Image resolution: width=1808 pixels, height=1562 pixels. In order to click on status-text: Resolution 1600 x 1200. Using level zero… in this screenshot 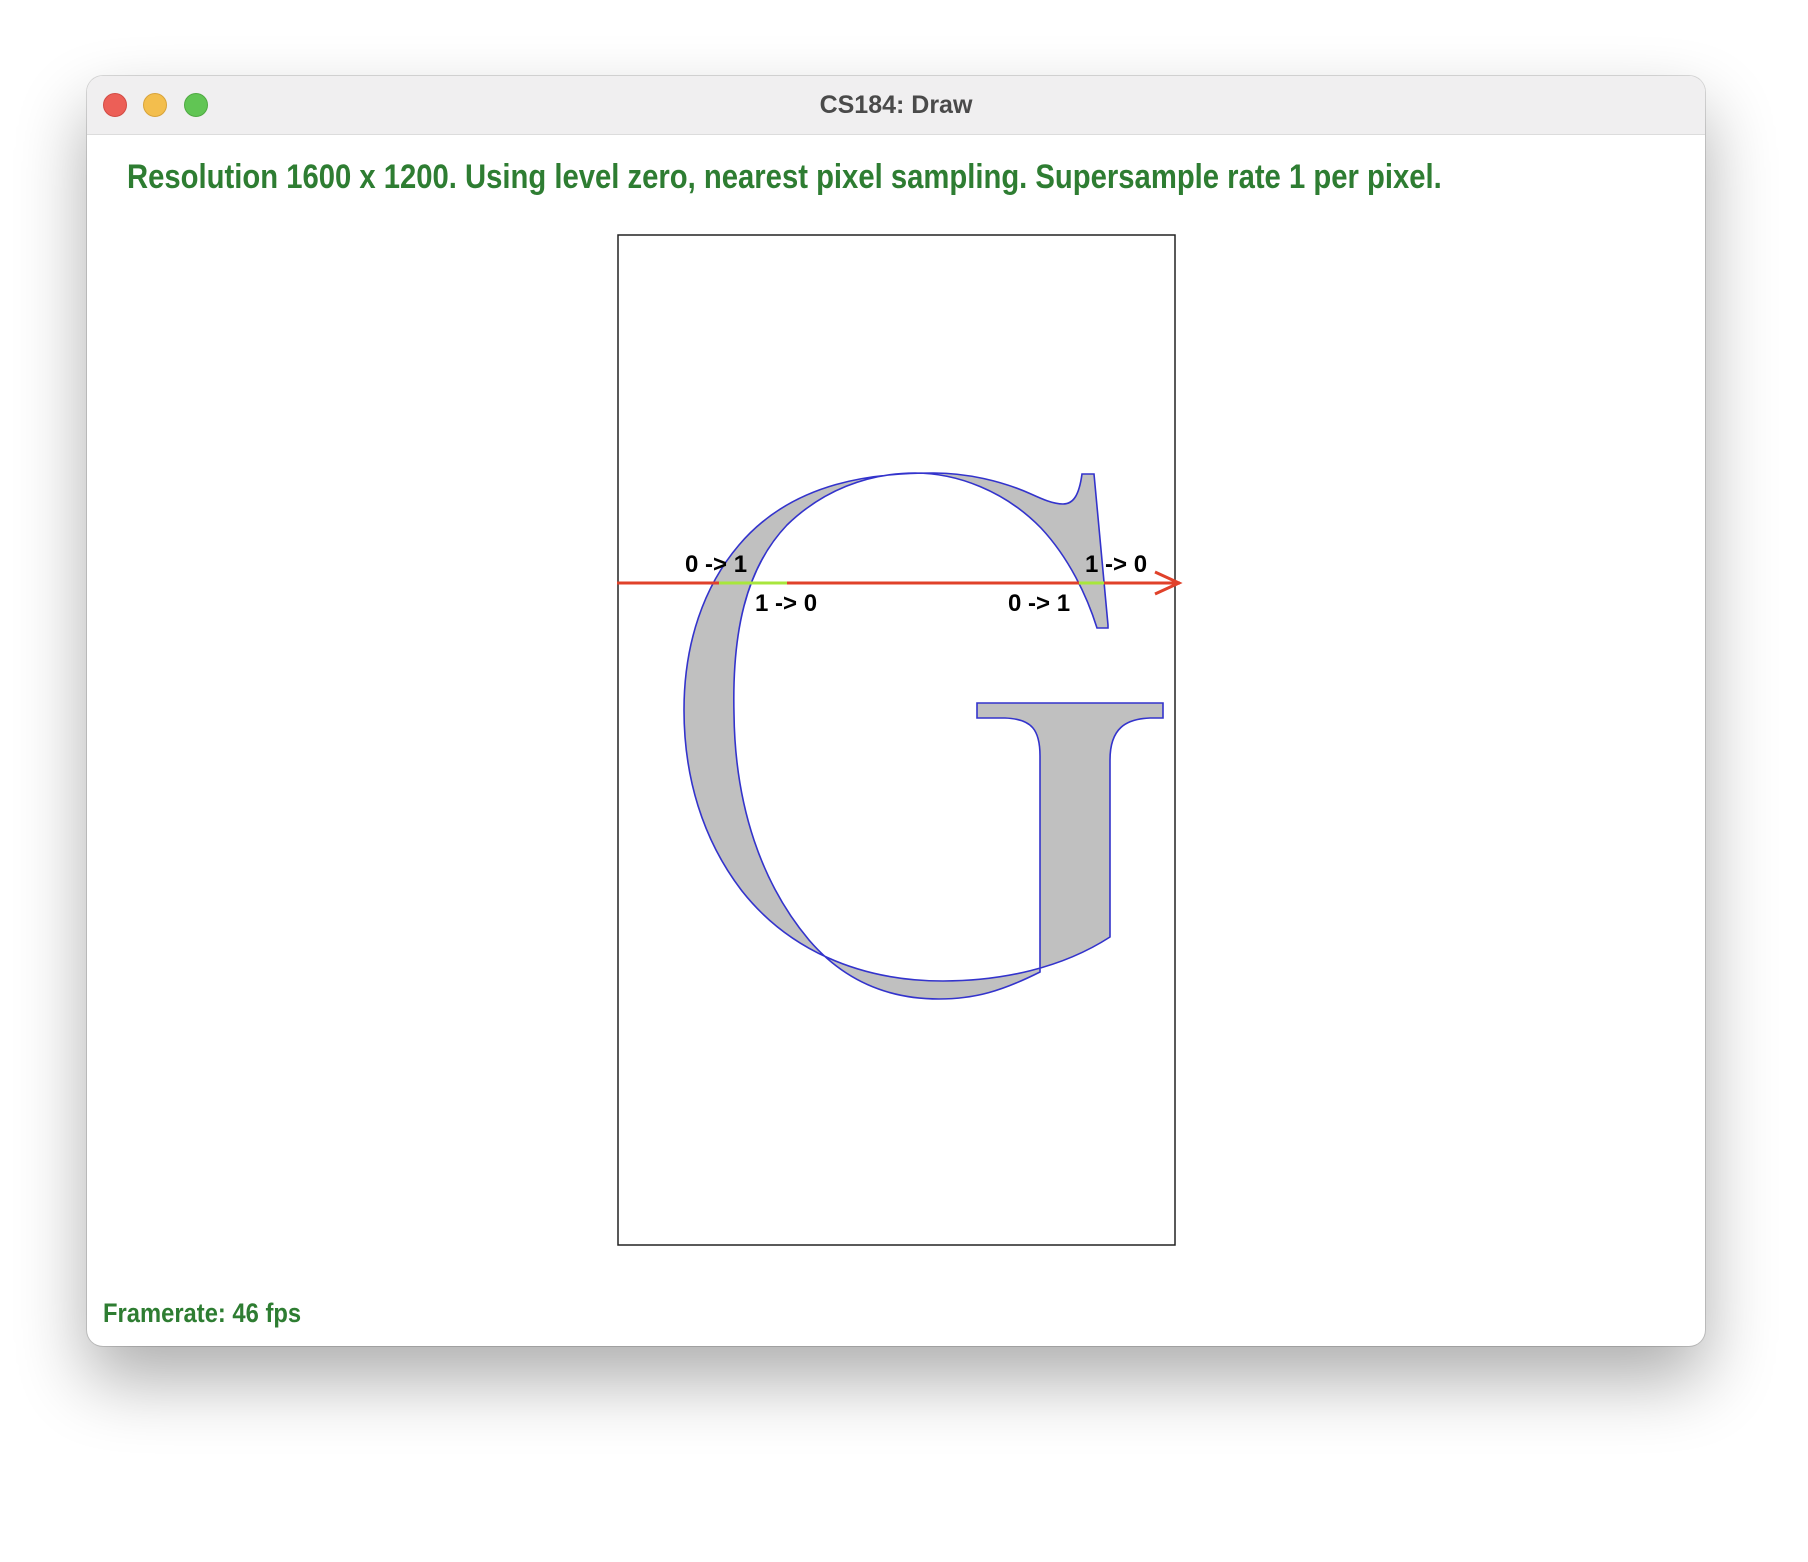, I will do `click(784, 177)`.